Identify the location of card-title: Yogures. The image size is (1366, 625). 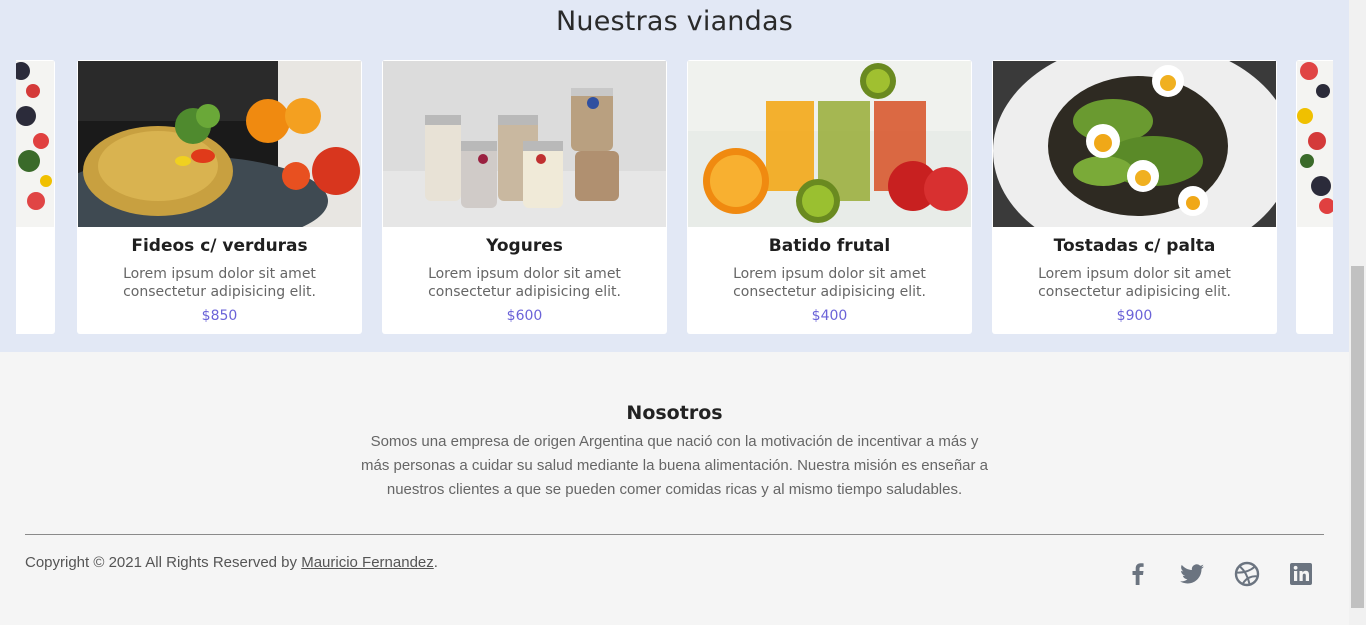
(524, 246).